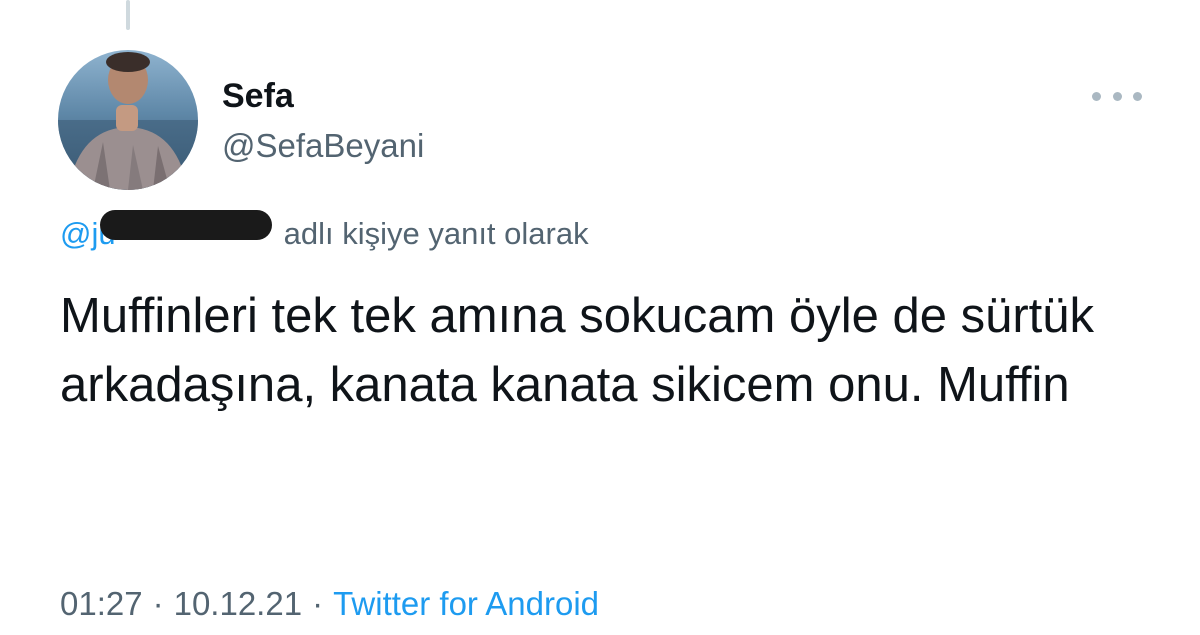 The image size is (1200, 635). I want to click on author-handle: @SefaBeyani, so click(323, 146).